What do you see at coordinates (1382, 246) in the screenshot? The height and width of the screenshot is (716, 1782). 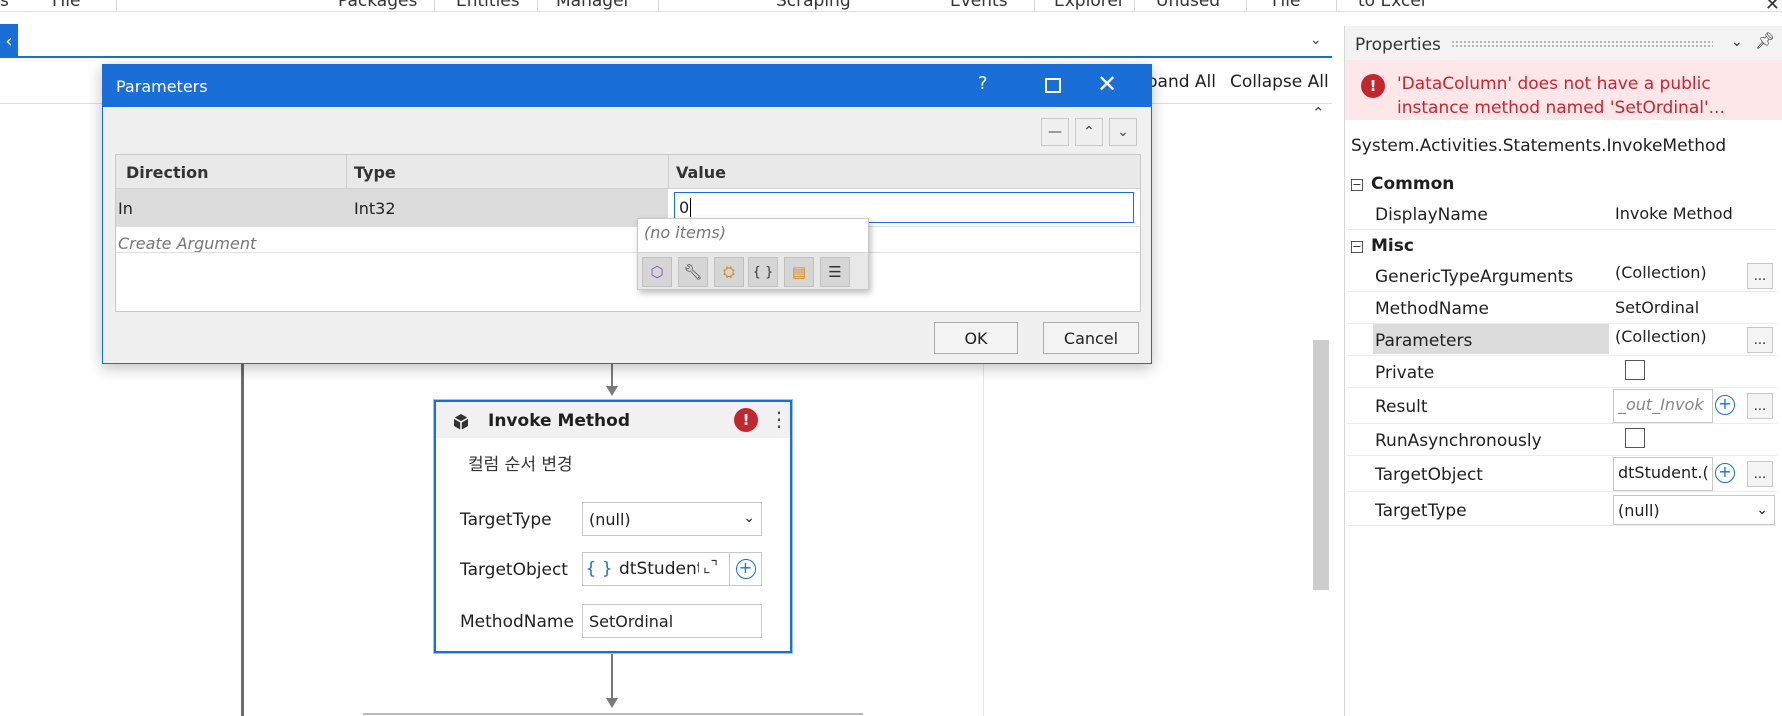 I see `category-misc: − Misc` at bounding box center [1382, 246].